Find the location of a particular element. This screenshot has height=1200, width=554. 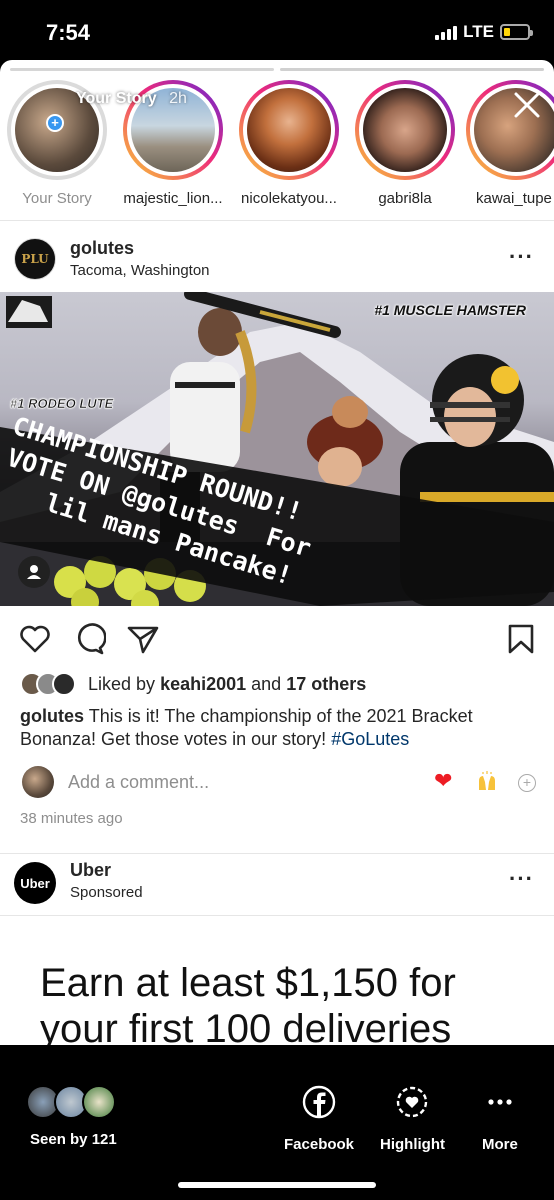

post-location: Tacoma, Washington is located at coordinates (140, 270).